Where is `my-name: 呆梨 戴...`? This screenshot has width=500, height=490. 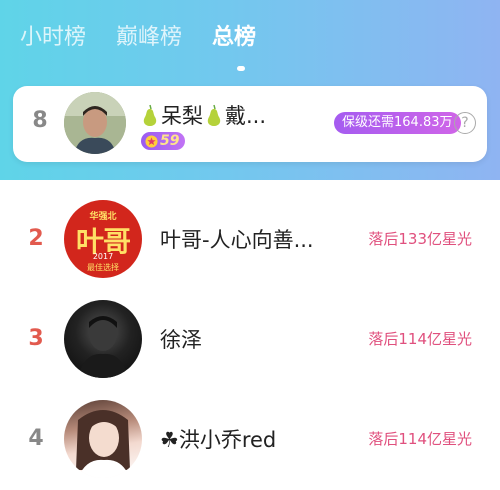
my-name: 呆梨 戴... is located at coordinates (203, 115).